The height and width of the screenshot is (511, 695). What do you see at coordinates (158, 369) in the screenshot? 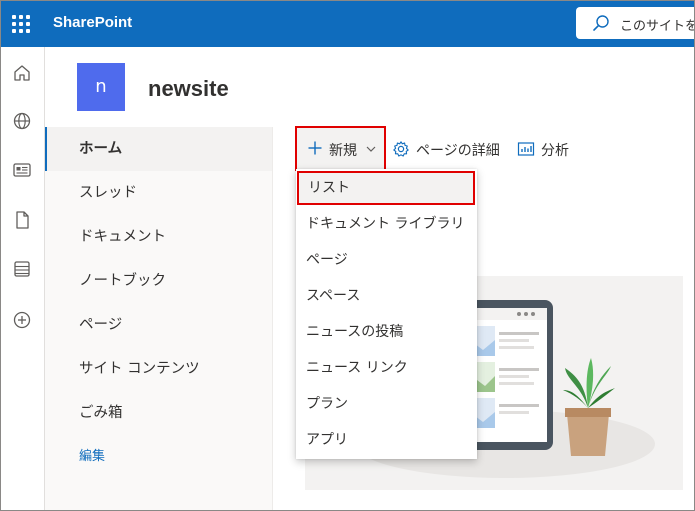
I see `nav-item-site-contents: サイト コンテンツ` at bounding box center [158, 369].